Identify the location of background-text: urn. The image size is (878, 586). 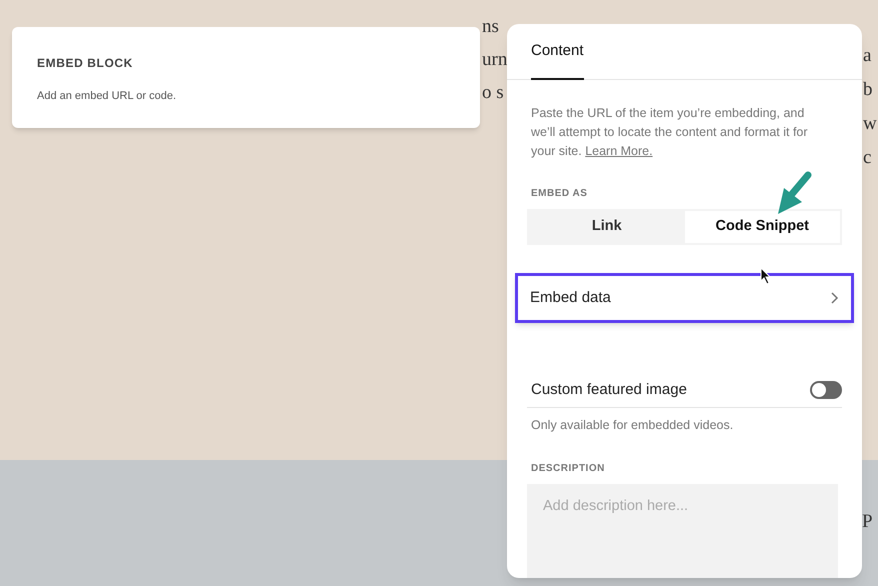
(495, 60).